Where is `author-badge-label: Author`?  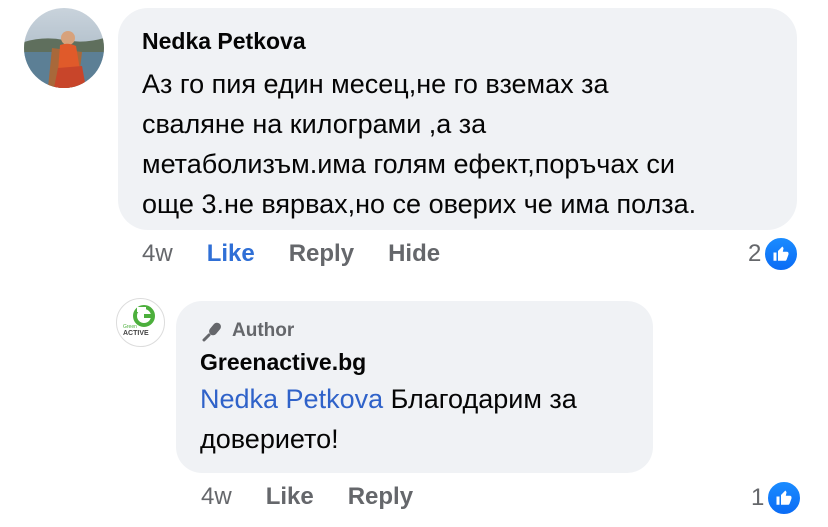 author-badge-label: Author is located at coordinates (263, 330).